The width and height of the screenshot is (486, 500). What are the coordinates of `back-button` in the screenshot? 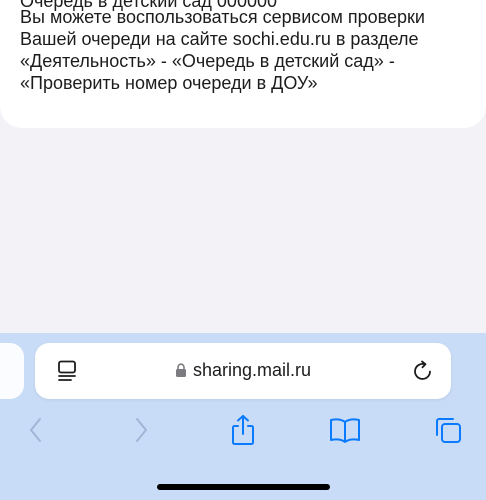 It's located at (36, 430).